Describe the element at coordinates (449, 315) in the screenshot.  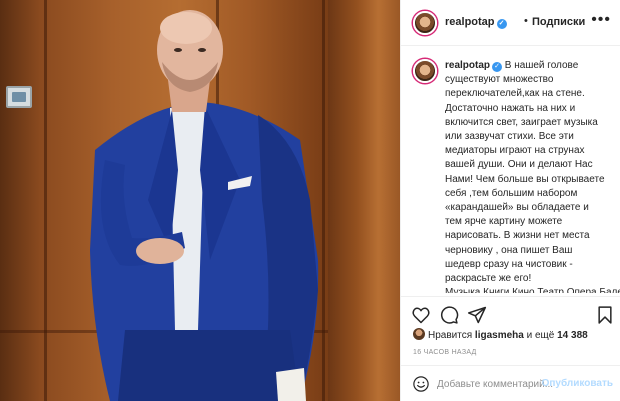
I see `comment-bubble-icon` at that location.